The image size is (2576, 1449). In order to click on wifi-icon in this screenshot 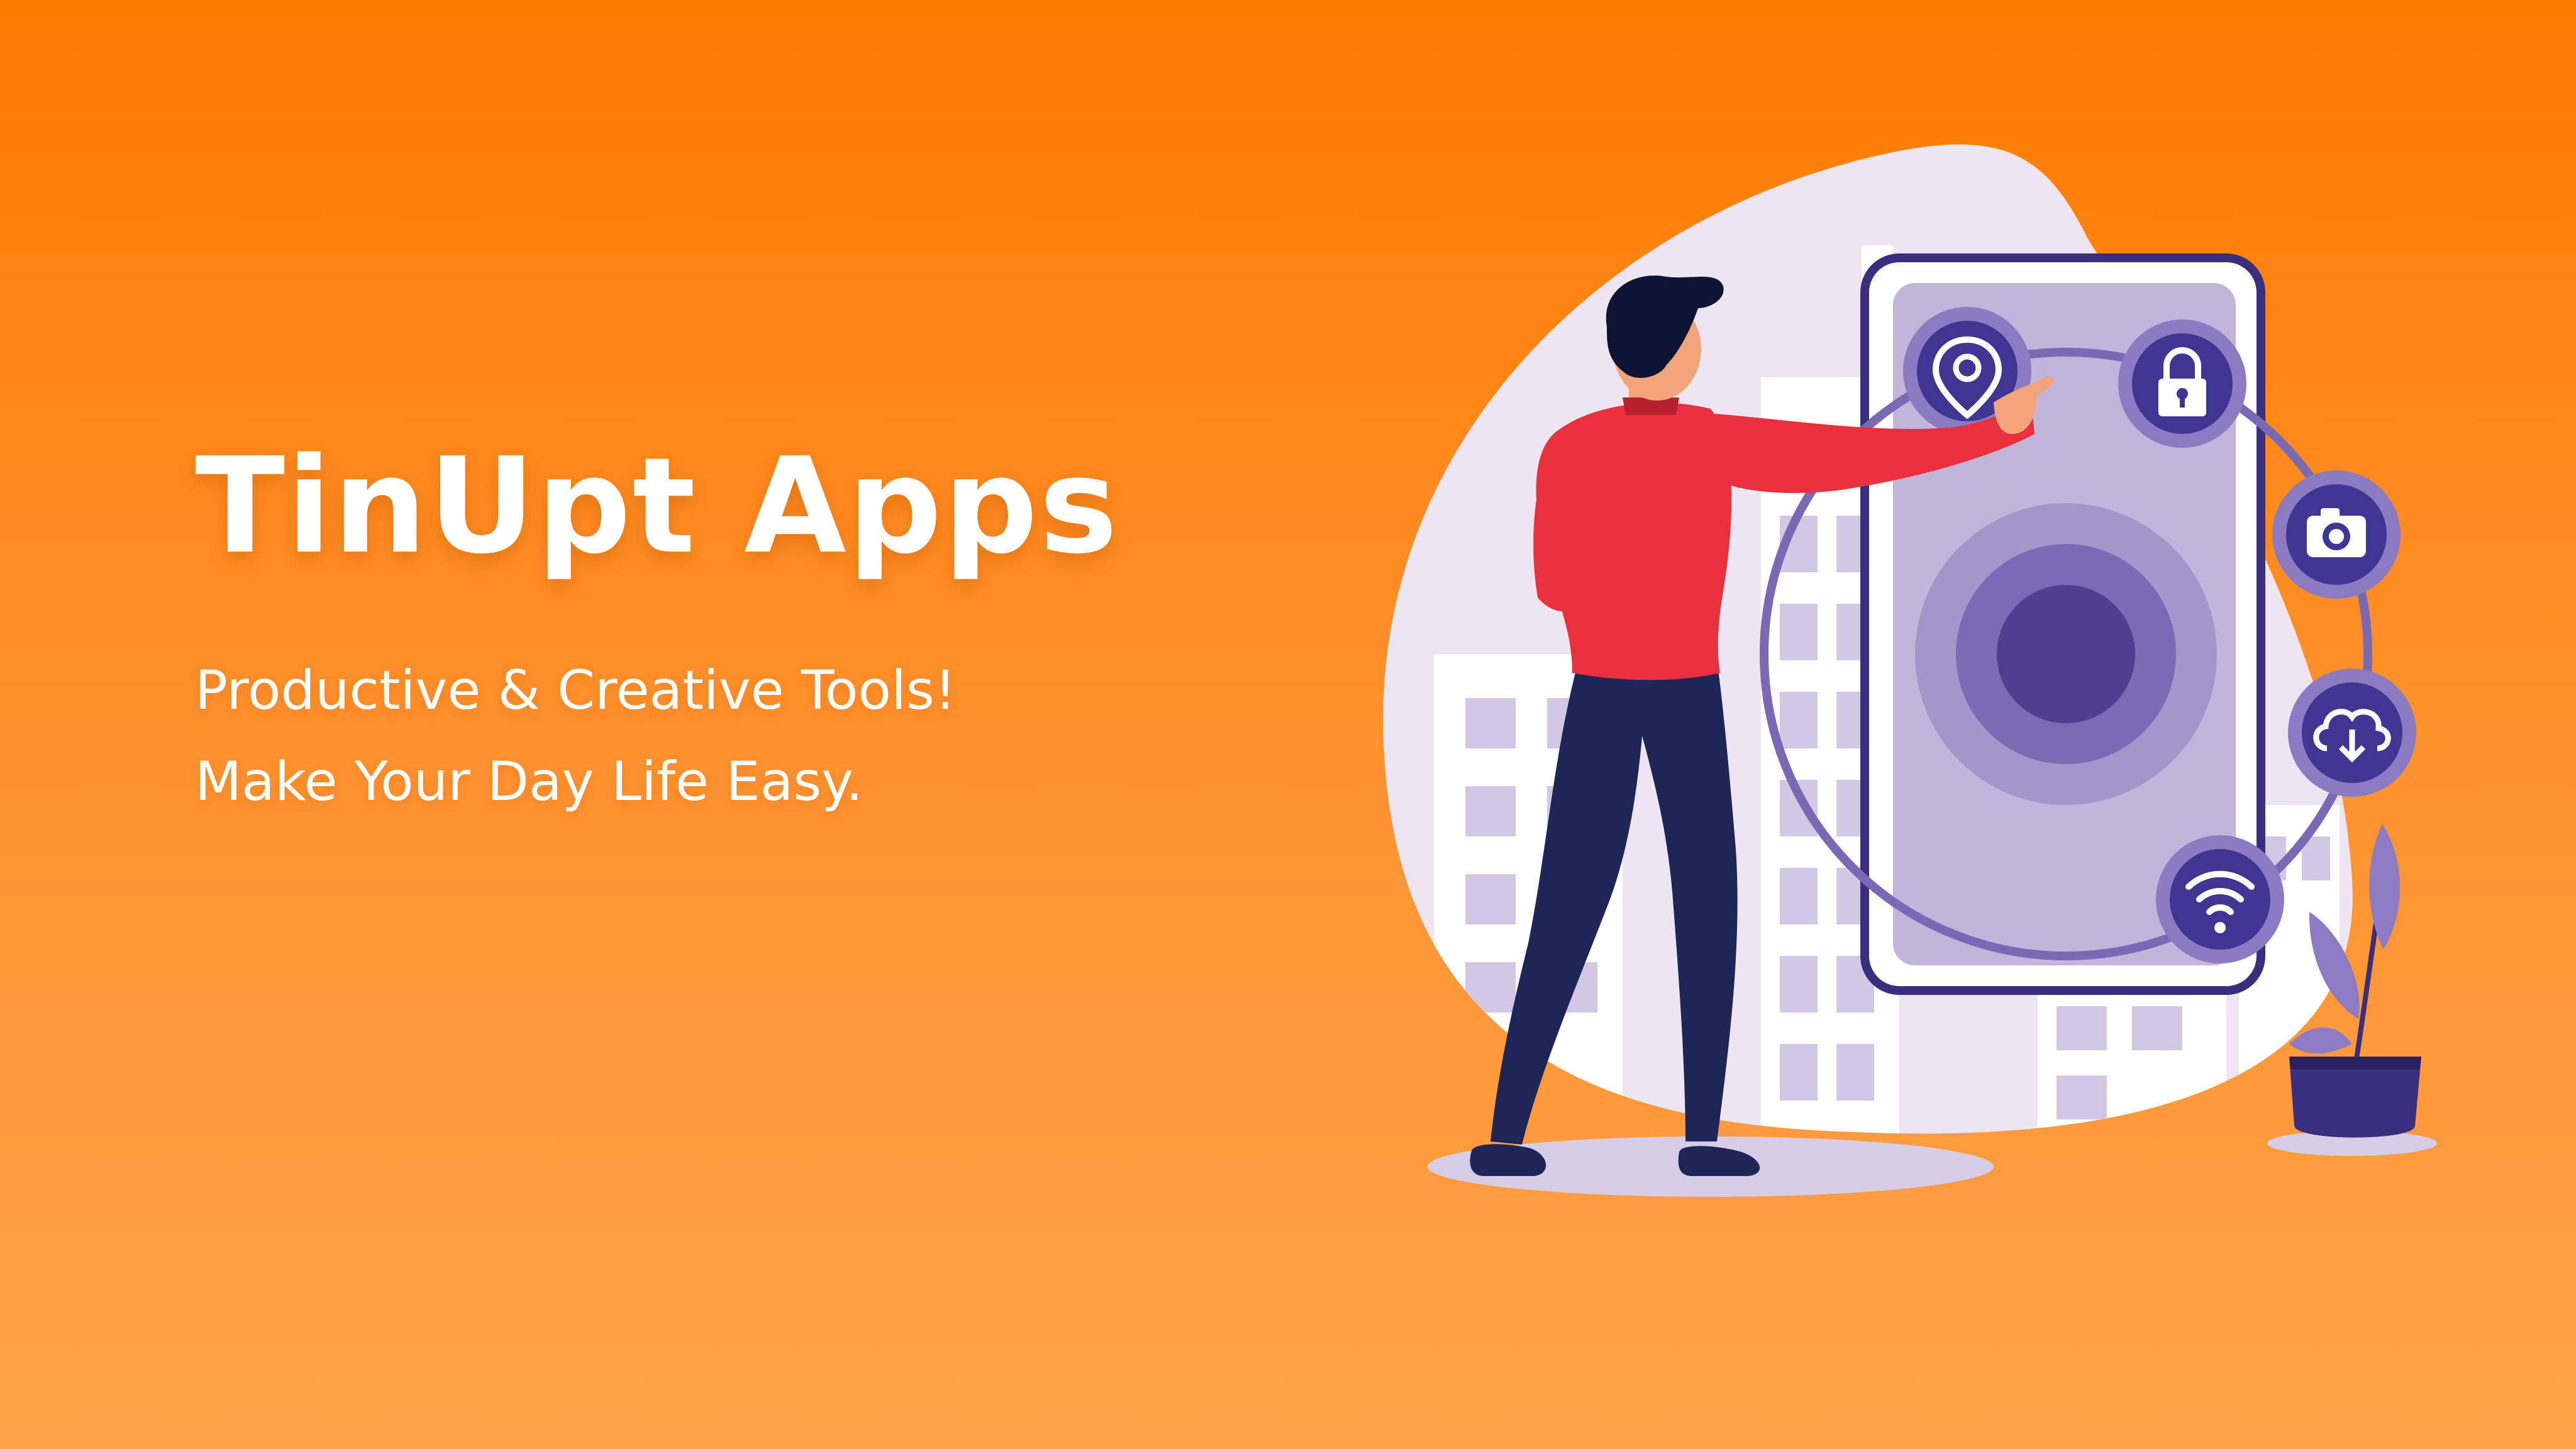, I will do `click(2220, 899)`.